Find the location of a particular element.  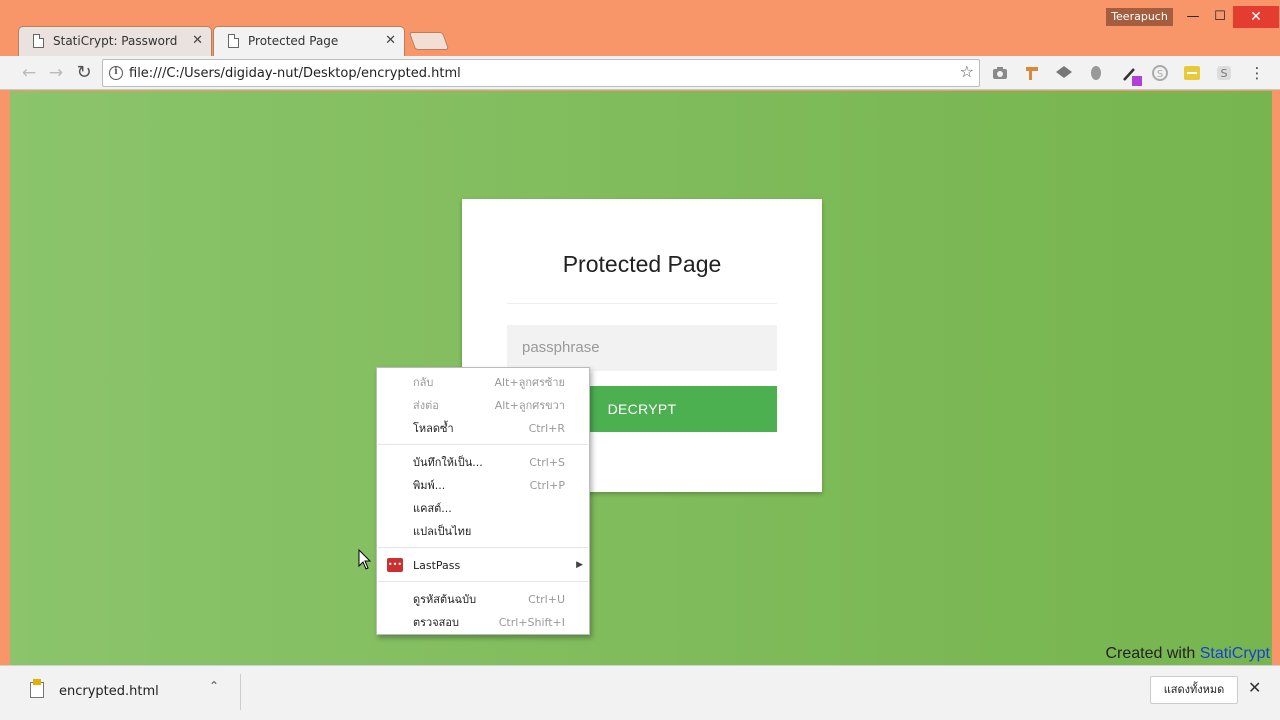

credit-text: Created with is located at coordinates (1152, 653).